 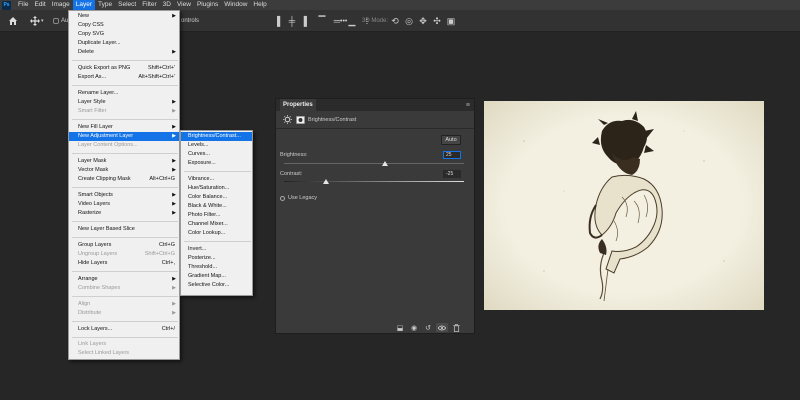 What do you see at coordinates (375, 120) in the screenshot?
I see `properties-header: Brightness/Contrast` at bounding box center [375, 120].